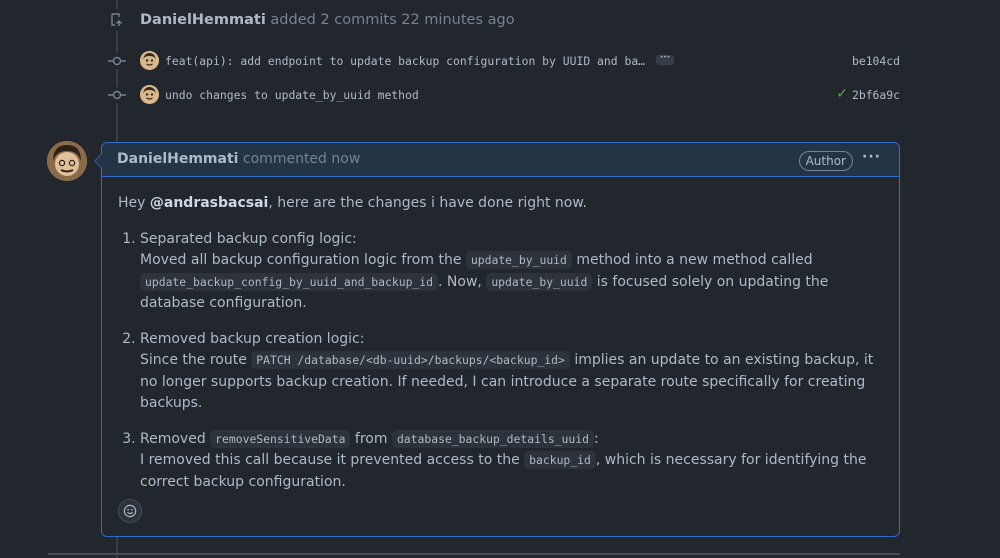  I want to click on body-text: Since the route, so click(196, 360).